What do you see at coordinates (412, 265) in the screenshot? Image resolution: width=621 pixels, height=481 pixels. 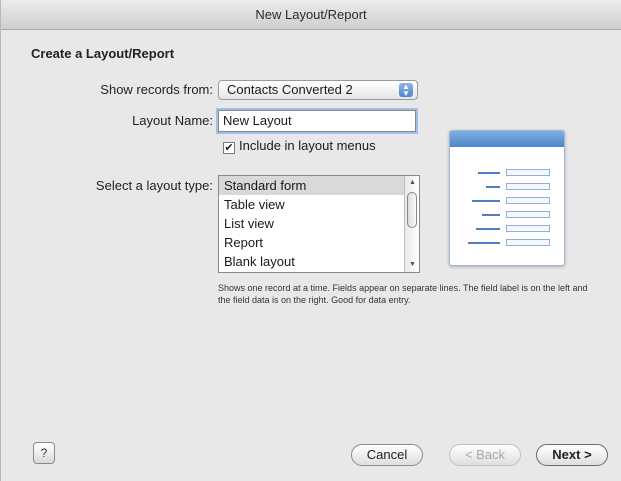 I see `scroll-down-arrow-icon: ▼` at bounding box center [412, 265].